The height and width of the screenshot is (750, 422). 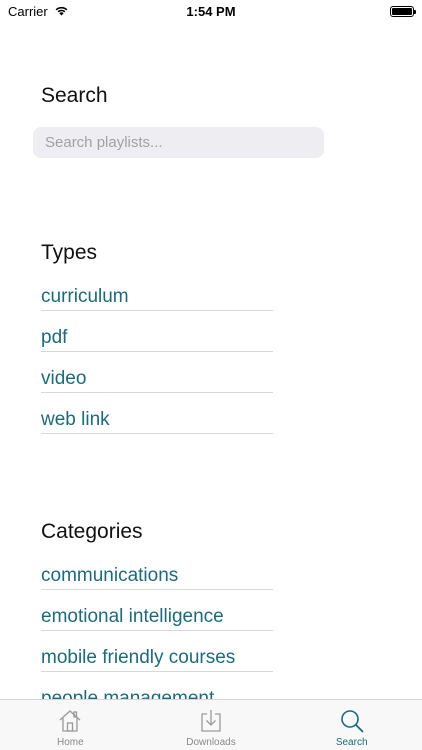 What do you see at coordinates (157, 685) in the screenshot?
I see `category-item-people-management: people management` at bounding box center [157, 685].